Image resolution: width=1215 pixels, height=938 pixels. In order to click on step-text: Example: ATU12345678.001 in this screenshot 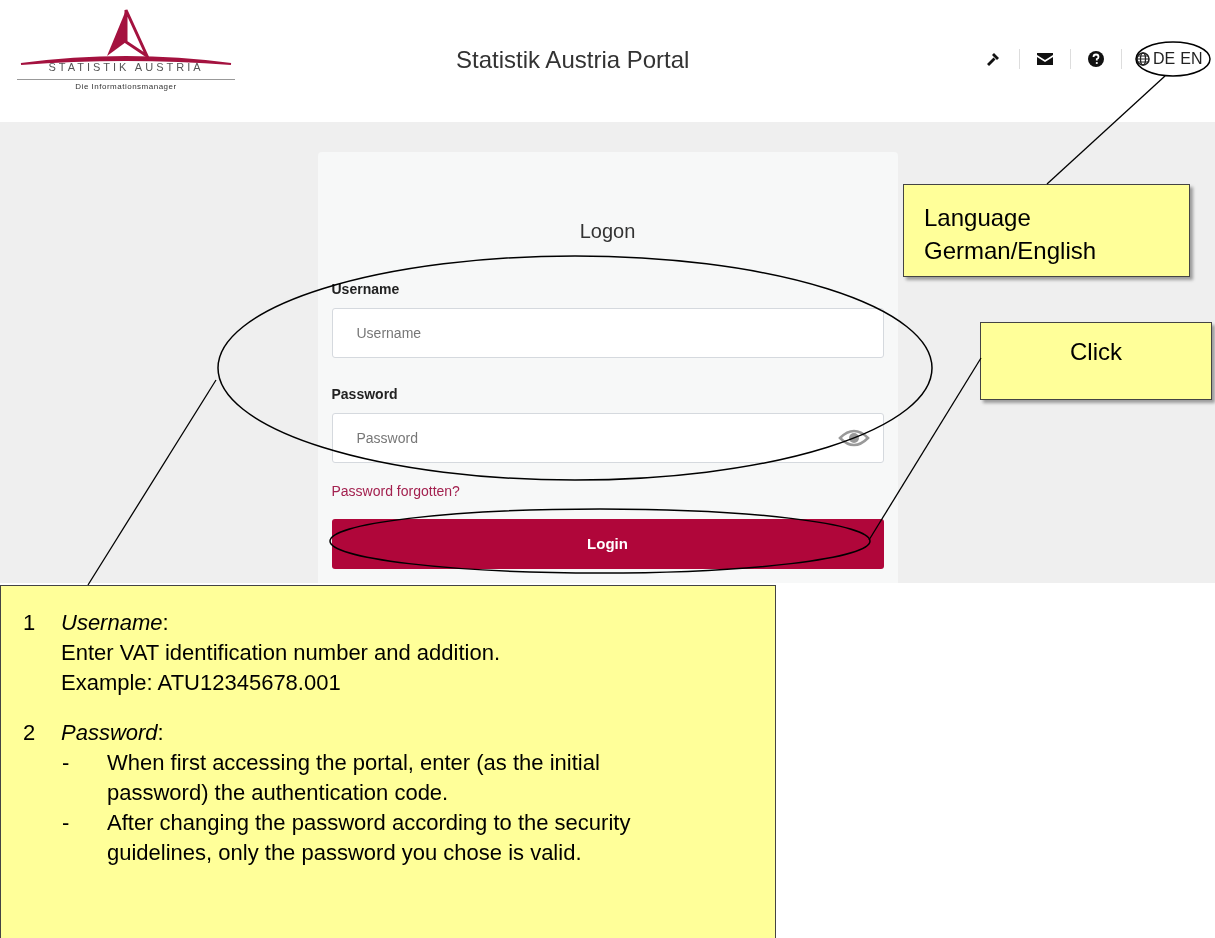, I will do `click(201, 683)`.